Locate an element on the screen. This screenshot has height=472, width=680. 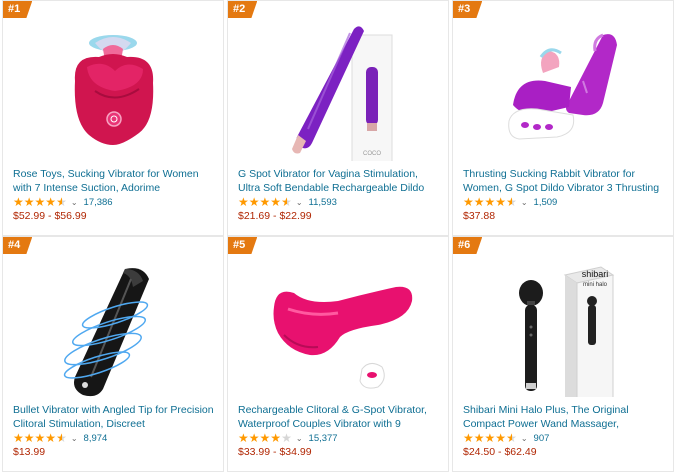
price: $21.69 - $22.99 is located at coordinates (275, 216).